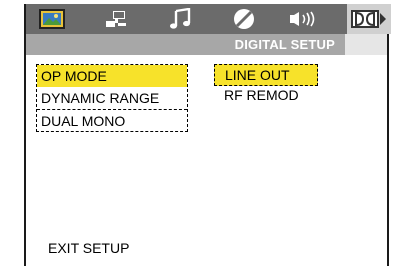 This screenshot has width=411, height=269. I want to click on section-title: DIGITAL SETUP, so click(284, 44).